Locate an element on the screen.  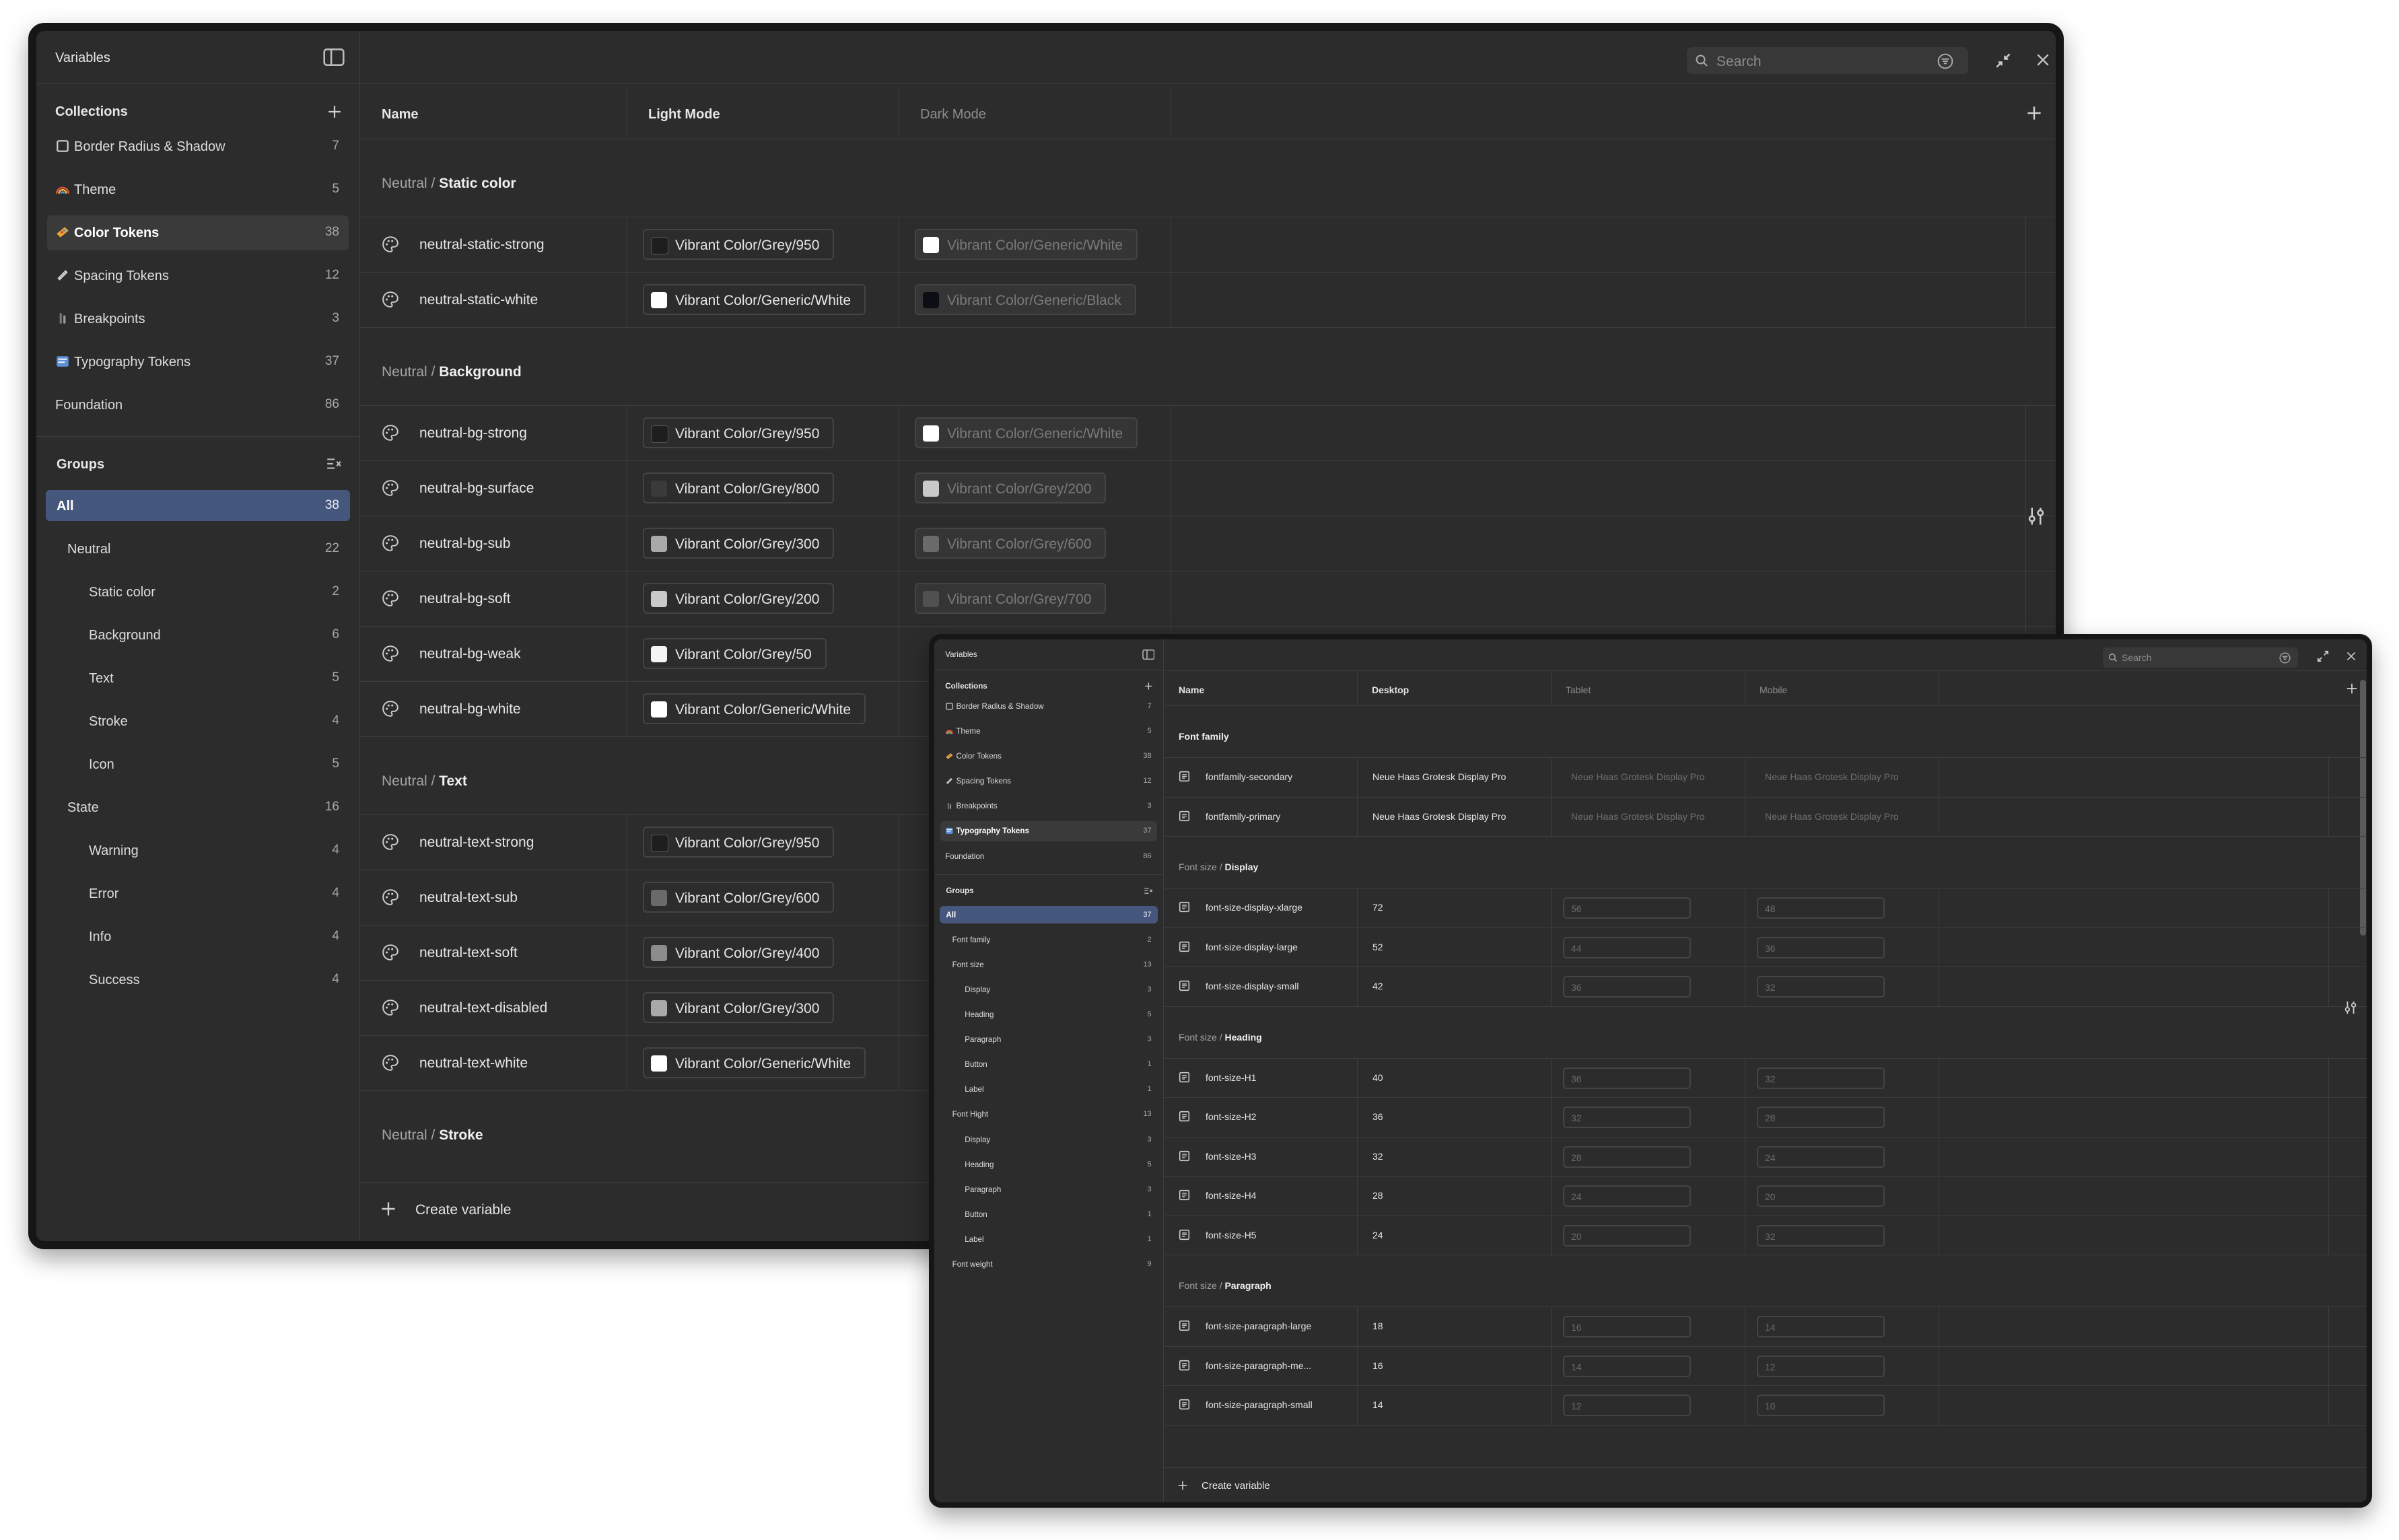
mobile-value-input: 24 is located at coordinates (1821, 1157).